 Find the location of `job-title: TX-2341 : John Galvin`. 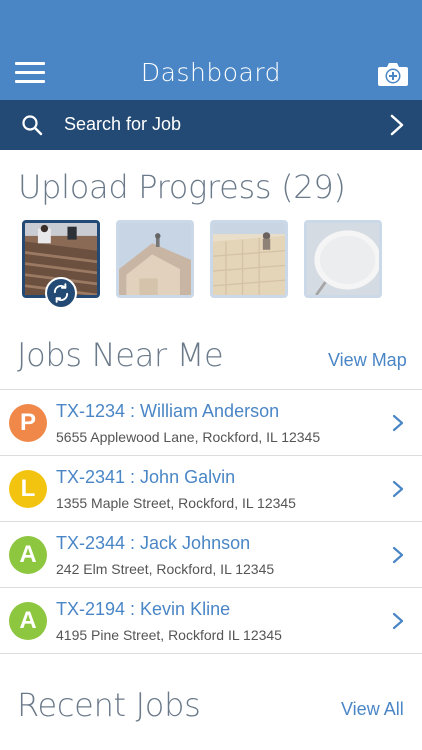

job-title: TX-2341 : John Galvin is located at coordinates (146, 477).